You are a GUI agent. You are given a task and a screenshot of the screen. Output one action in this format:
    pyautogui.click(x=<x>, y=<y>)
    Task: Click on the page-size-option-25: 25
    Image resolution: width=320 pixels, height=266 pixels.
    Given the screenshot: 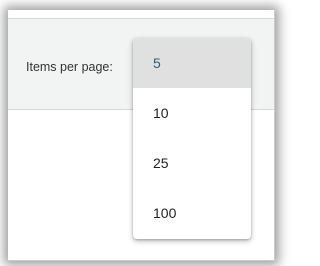 What is the action you would take?
    pyautogui.click(x=192, y=163)
    